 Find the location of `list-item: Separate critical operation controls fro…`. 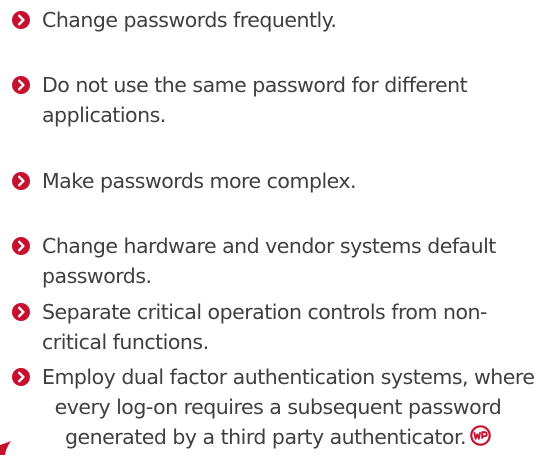

list-item: Separate critical operation controls fro… is located at coordinates (249, 327).